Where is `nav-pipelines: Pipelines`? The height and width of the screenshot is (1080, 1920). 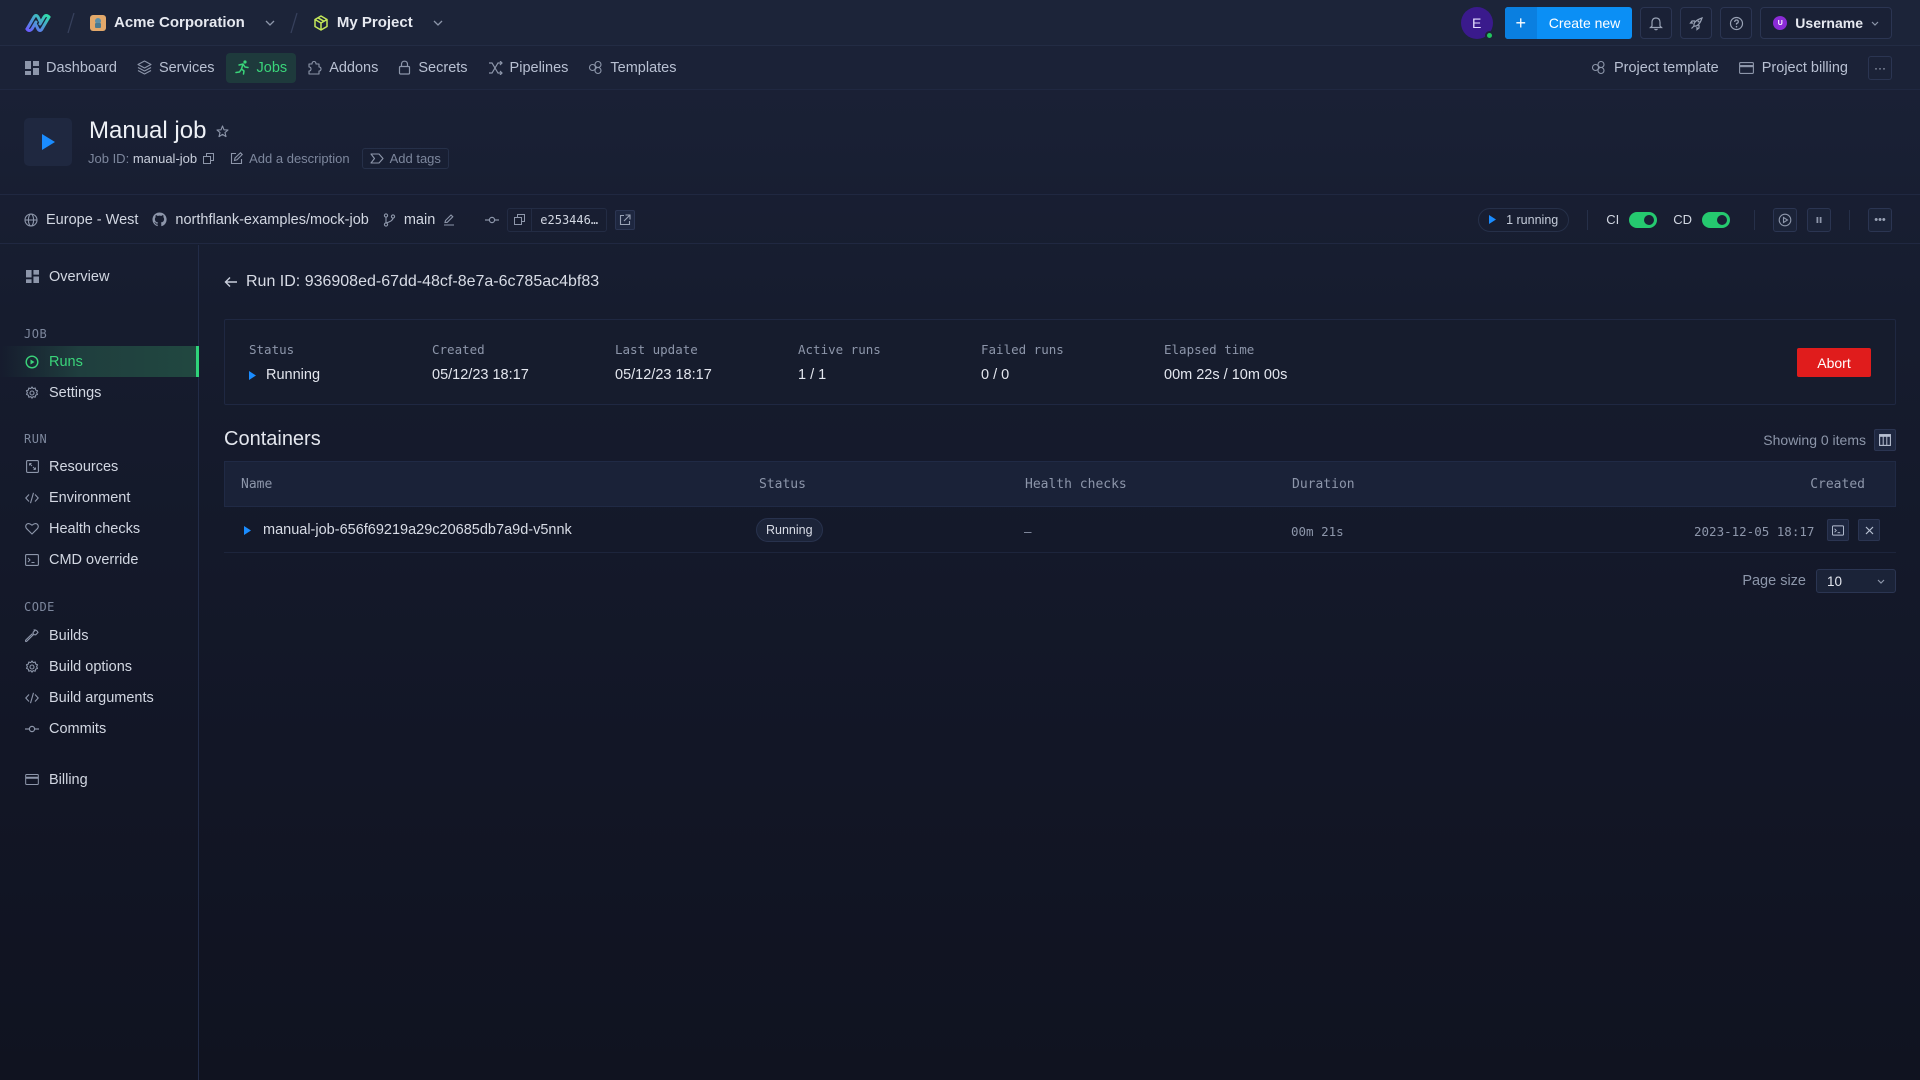
nav-pipelines: Pipelines is located at coordinates (528, 68).